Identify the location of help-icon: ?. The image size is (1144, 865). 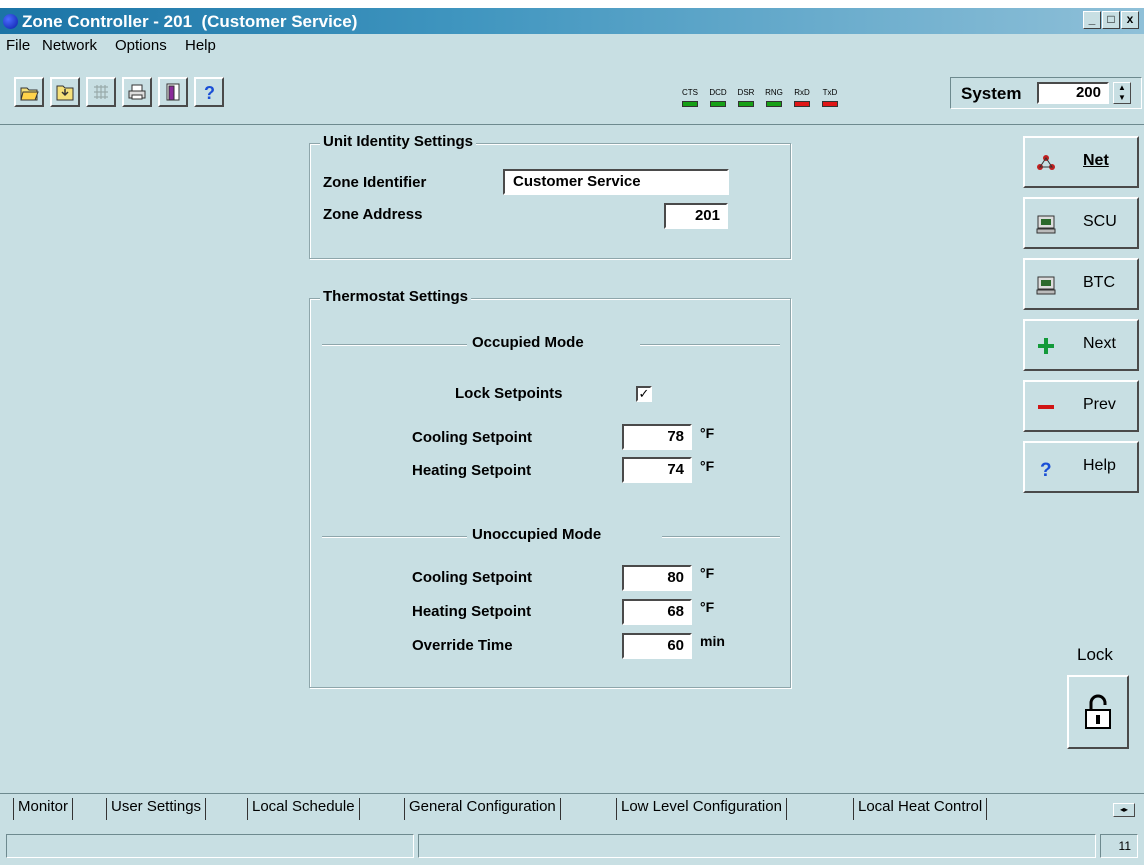
(209, 92).